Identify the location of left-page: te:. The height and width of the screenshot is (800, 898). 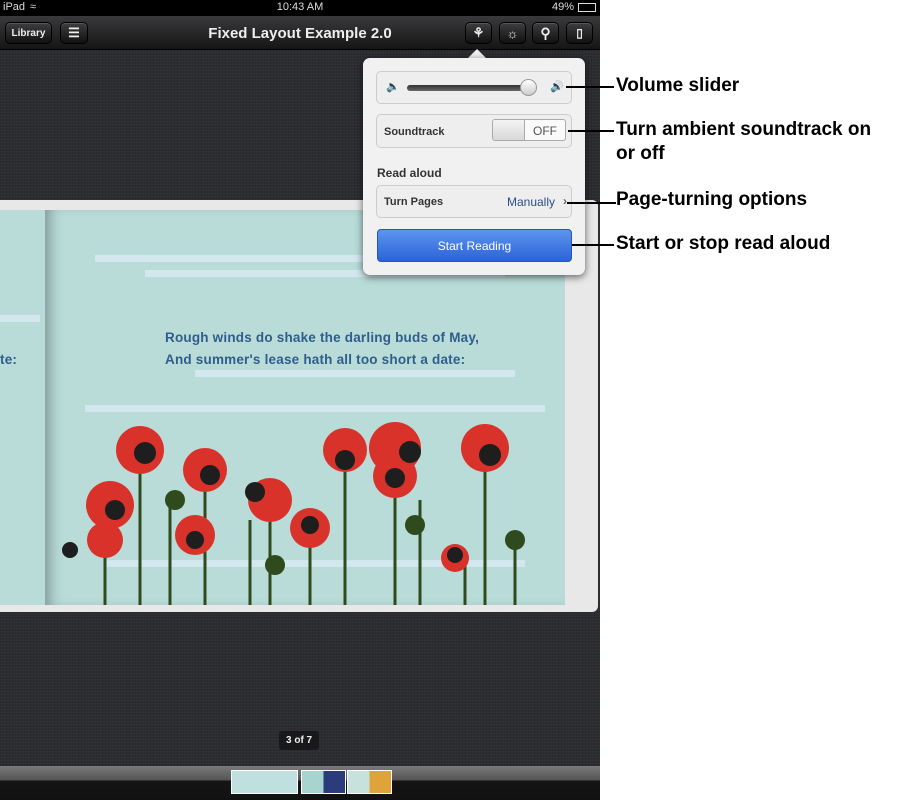
(22, 407).